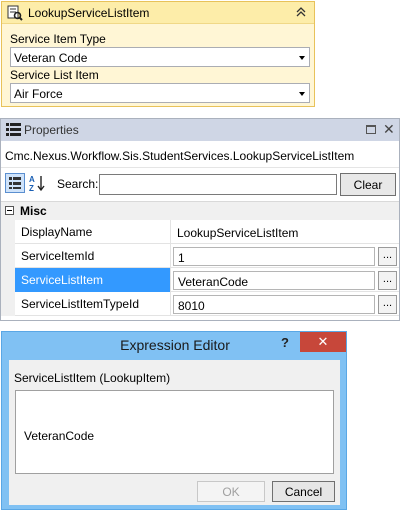 The image size is (402, 512). What do you see at coordinates (200, 167) in the screenshot?
I see `divider` at bounding box center [200, 167].